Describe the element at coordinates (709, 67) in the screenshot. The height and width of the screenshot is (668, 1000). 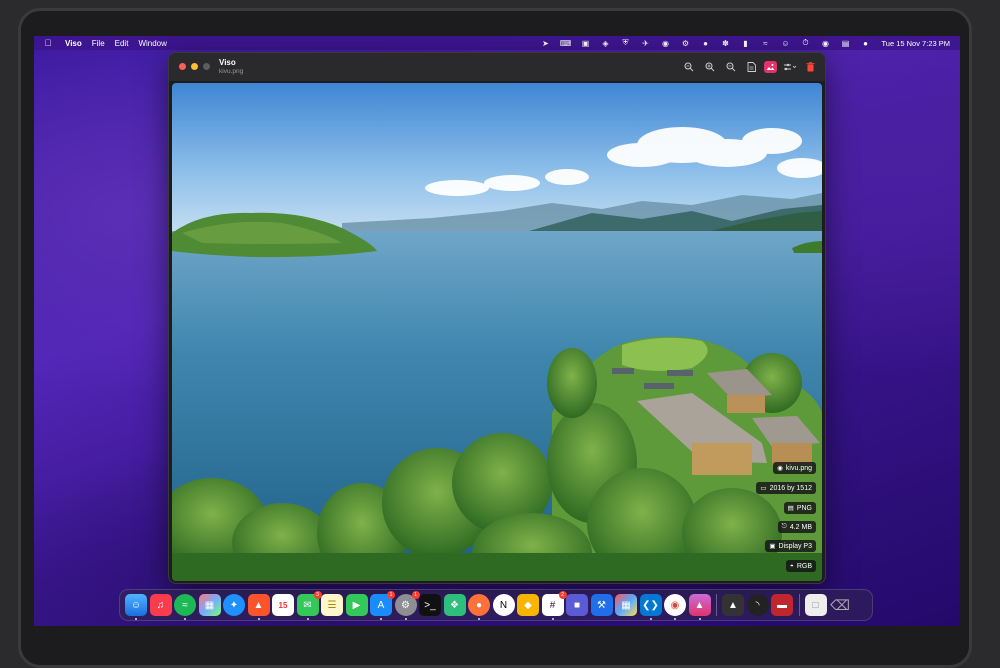
I see `zoom-in-icon` at that location.